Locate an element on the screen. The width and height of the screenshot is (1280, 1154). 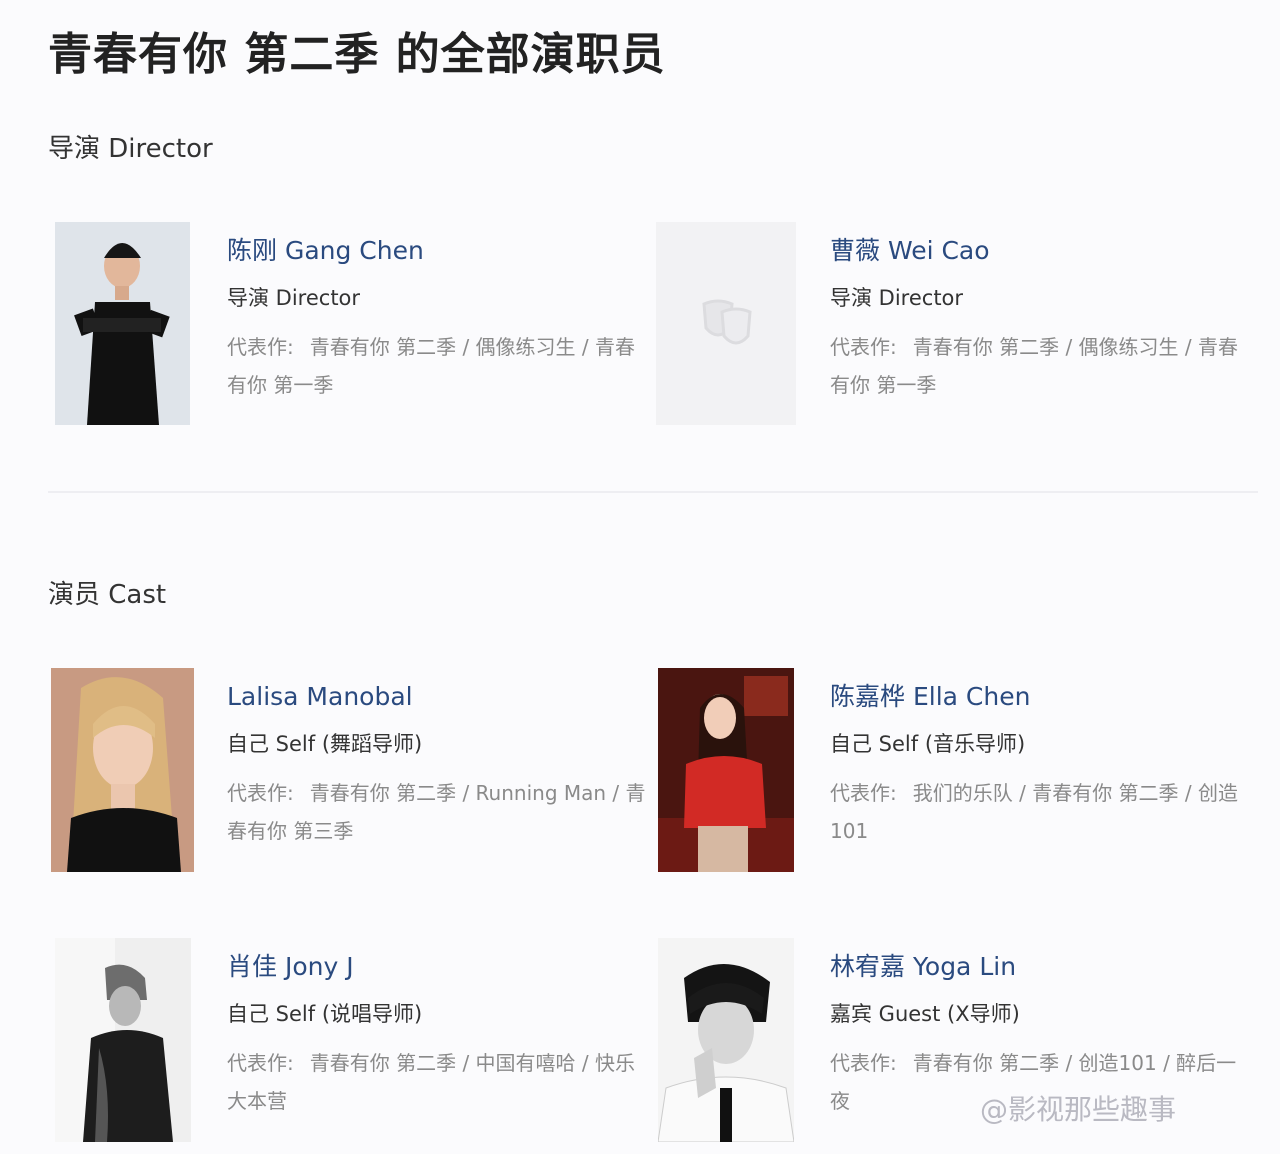
person-name: 林宥嘉 Yoga Lin is located at coordinates (1040, 967).